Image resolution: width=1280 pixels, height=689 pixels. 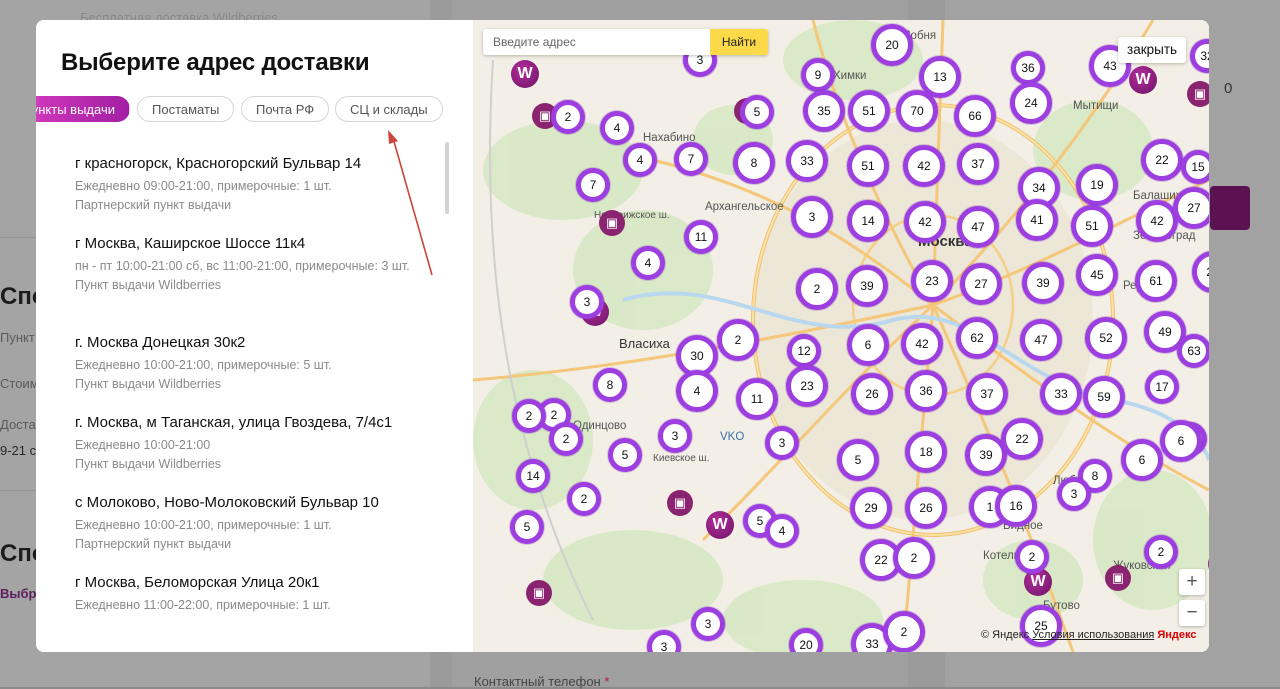 What do you see at coordinates (1195, 167) in the screenshot?
I see `map-cluster: 15` at bounding box center [1195, 167].